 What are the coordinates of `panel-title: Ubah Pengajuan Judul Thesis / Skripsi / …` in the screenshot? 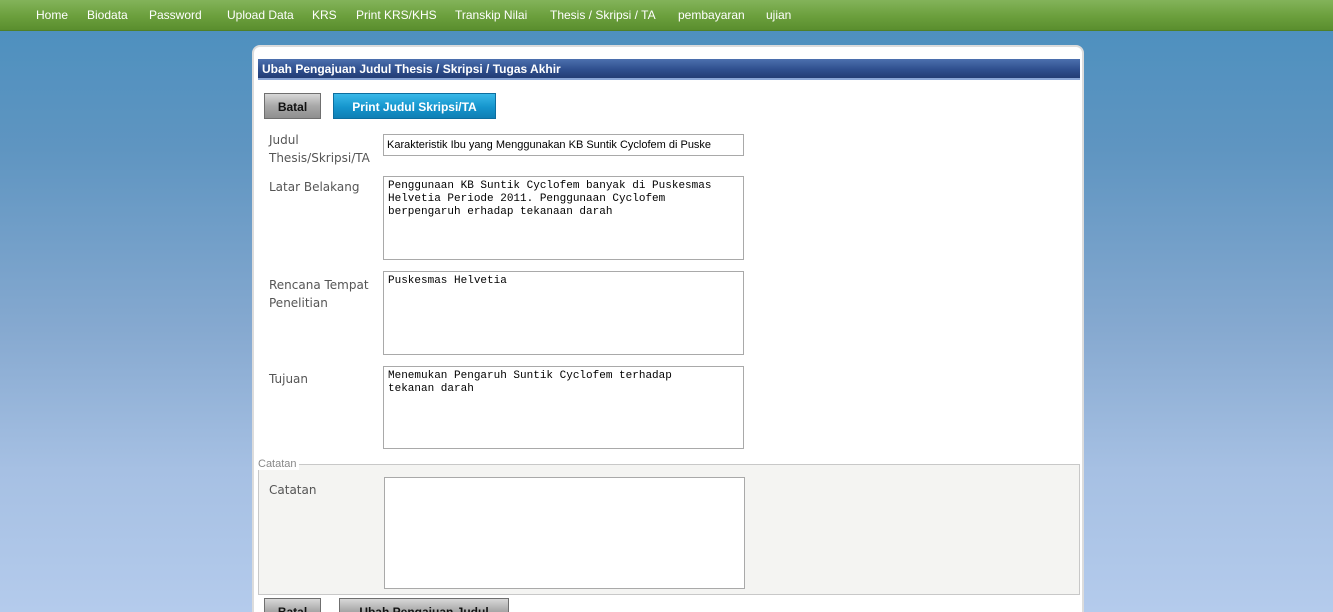 It's located at (669, 69).